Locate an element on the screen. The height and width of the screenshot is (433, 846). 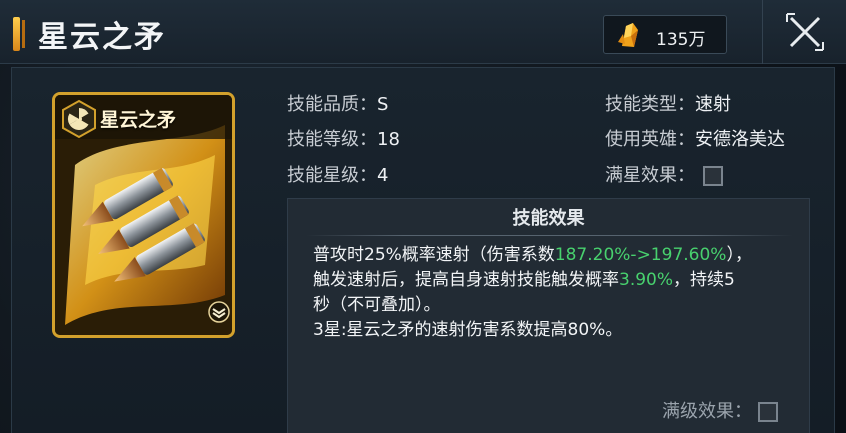
info-quality-label: 技能品质： is located at coordinates (332, 104).